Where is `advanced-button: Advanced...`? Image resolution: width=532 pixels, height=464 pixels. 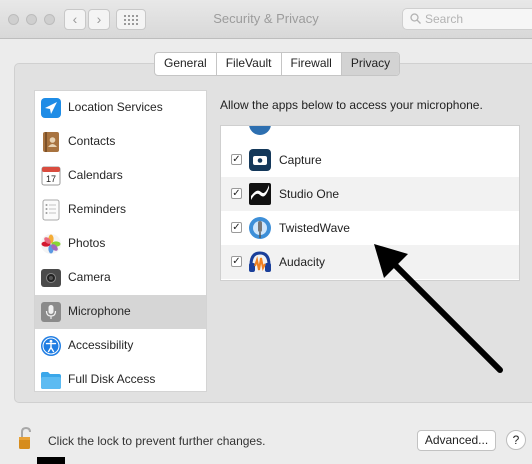
advanced-button: Advanced... is located at coordinates (456, 440).